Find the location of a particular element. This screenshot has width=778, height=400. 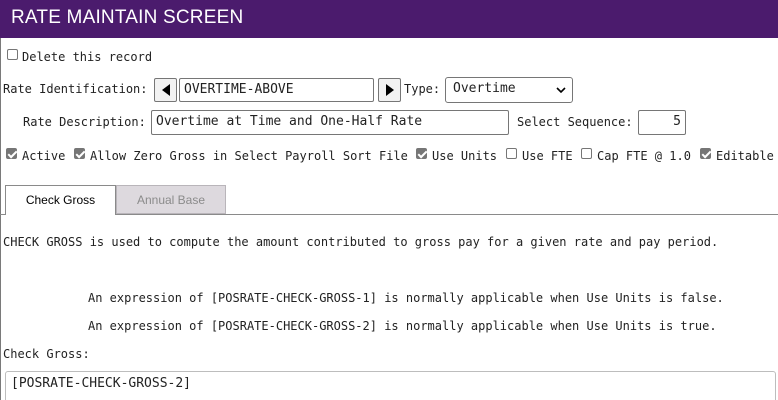

triangle-left-icon is located at coordinates (165, 90).